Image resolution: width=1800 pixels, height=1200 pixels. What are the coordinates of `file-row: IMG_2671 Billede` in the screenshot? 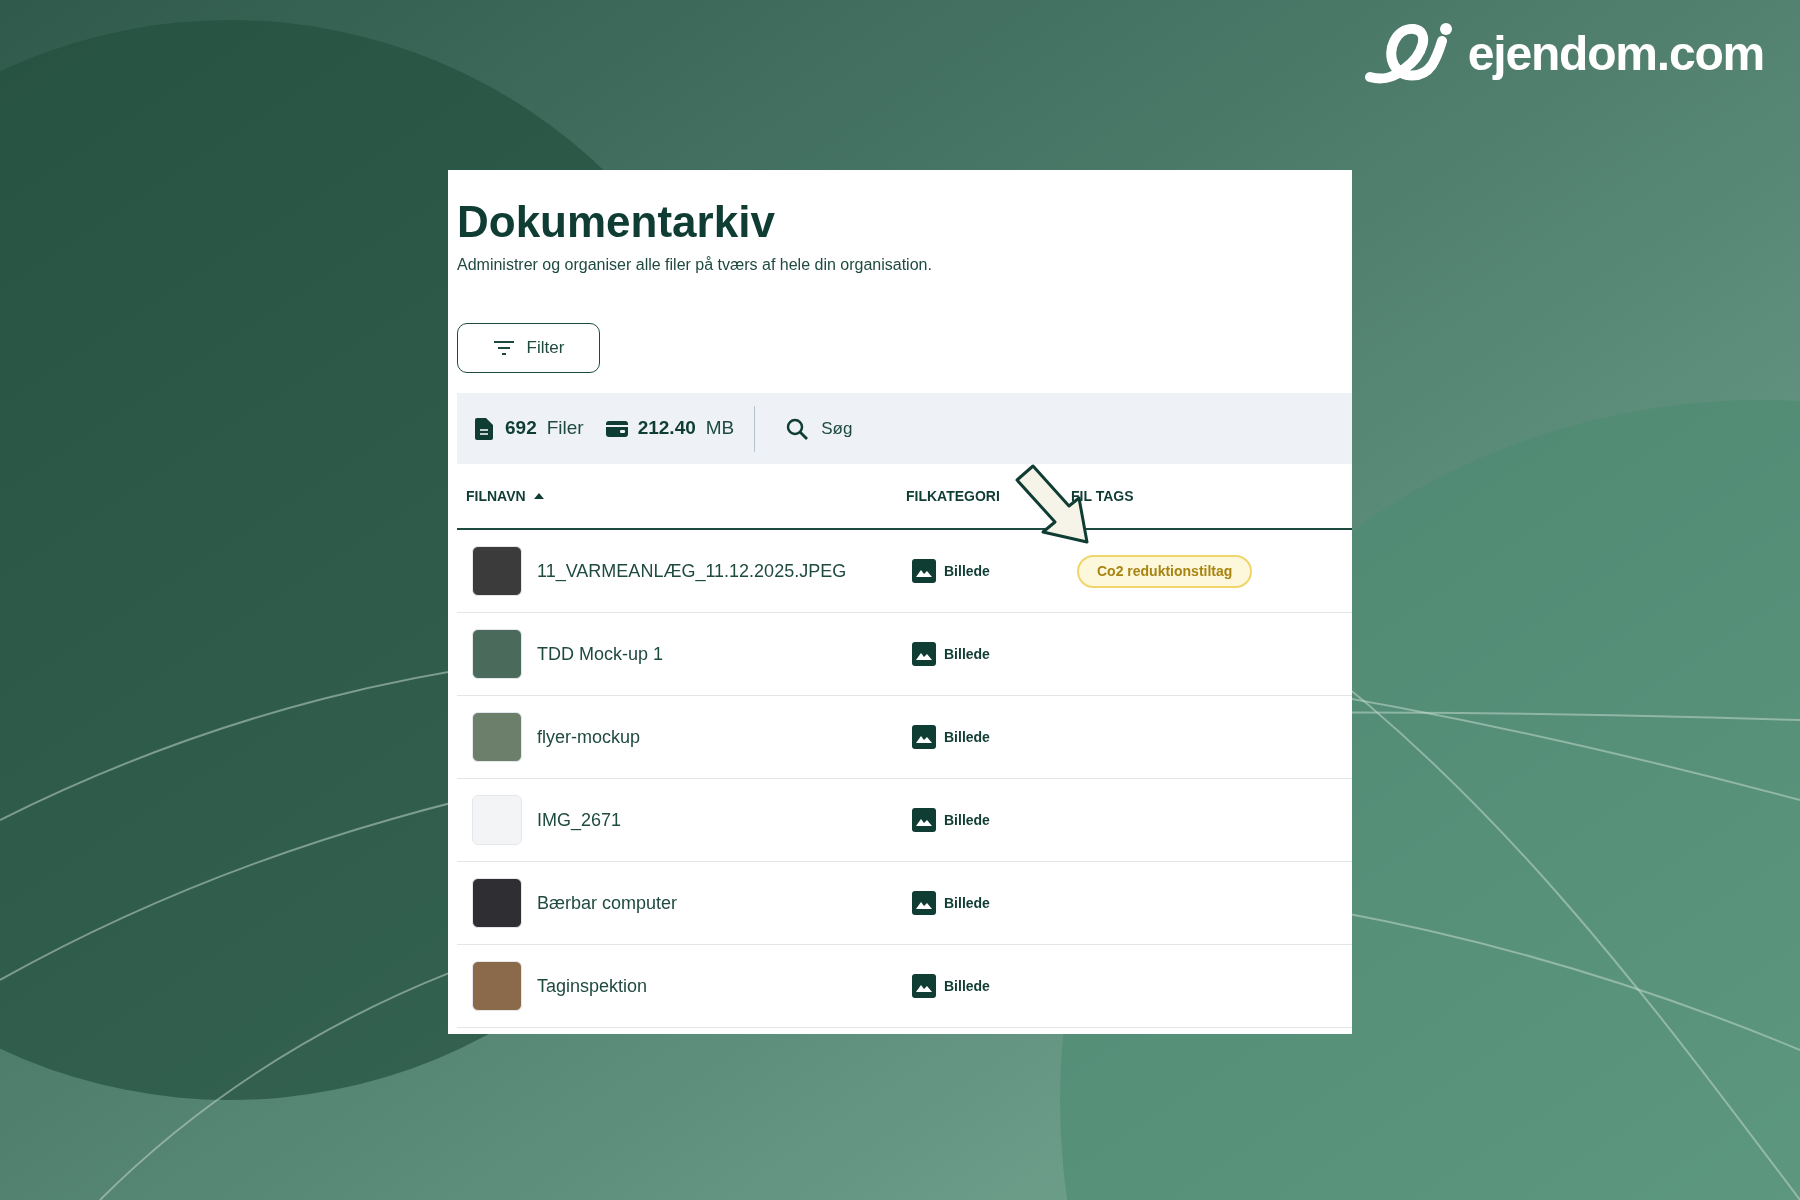 It's located at (904, 820).